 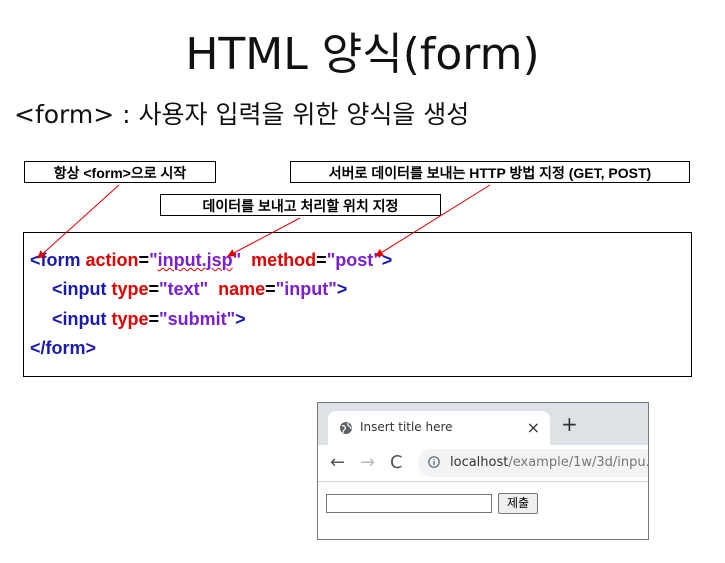 I want to click on code-value: "input", so click(x=306, y=289).